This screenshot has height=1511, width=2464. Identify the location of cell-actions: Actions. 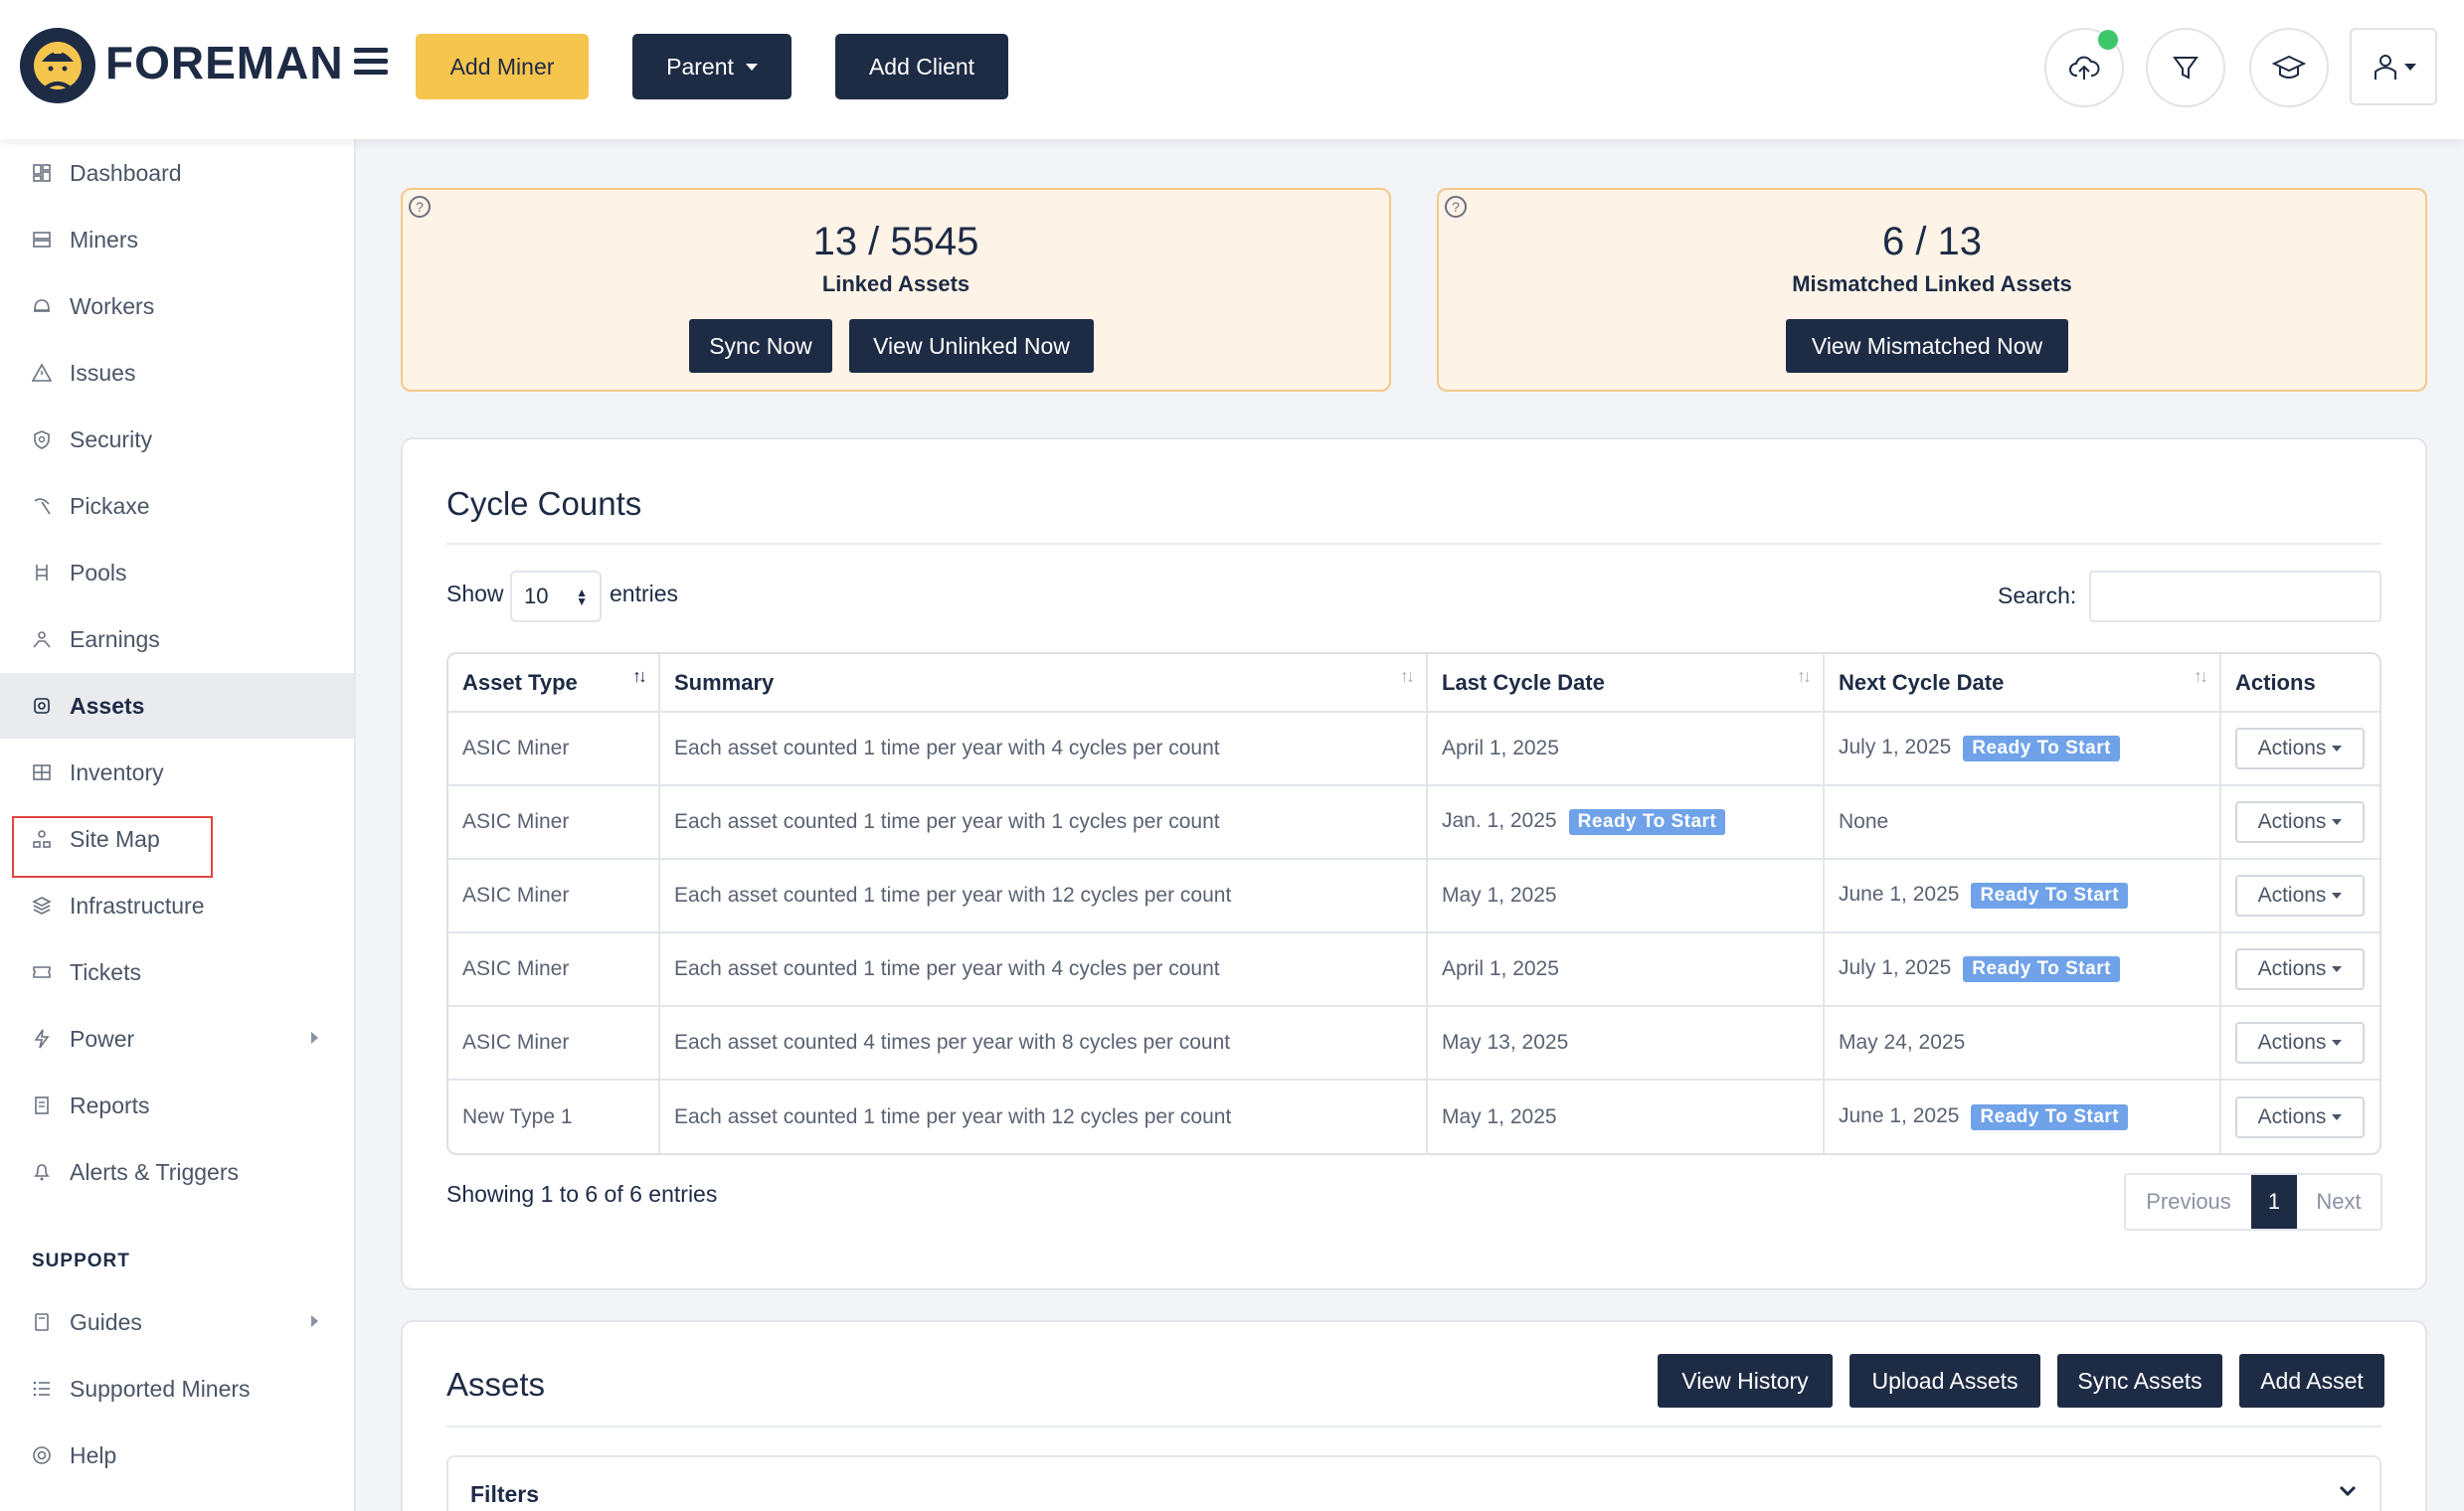
(2299, 969).